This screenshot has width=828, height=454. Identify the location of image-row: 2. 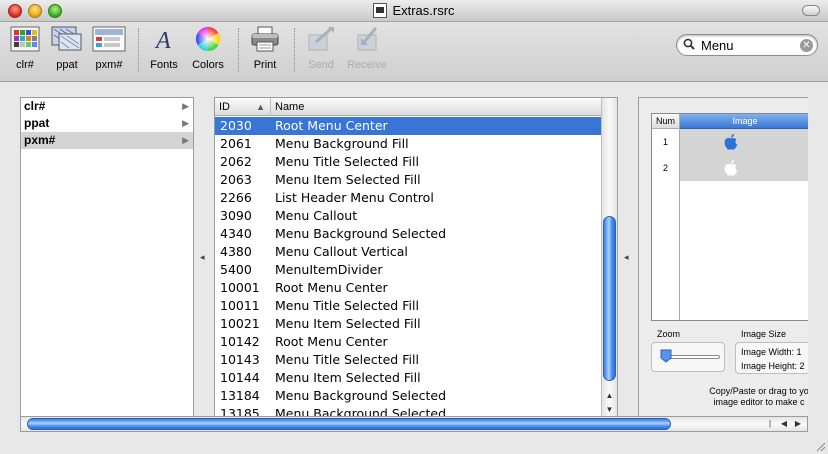
(730, 168).